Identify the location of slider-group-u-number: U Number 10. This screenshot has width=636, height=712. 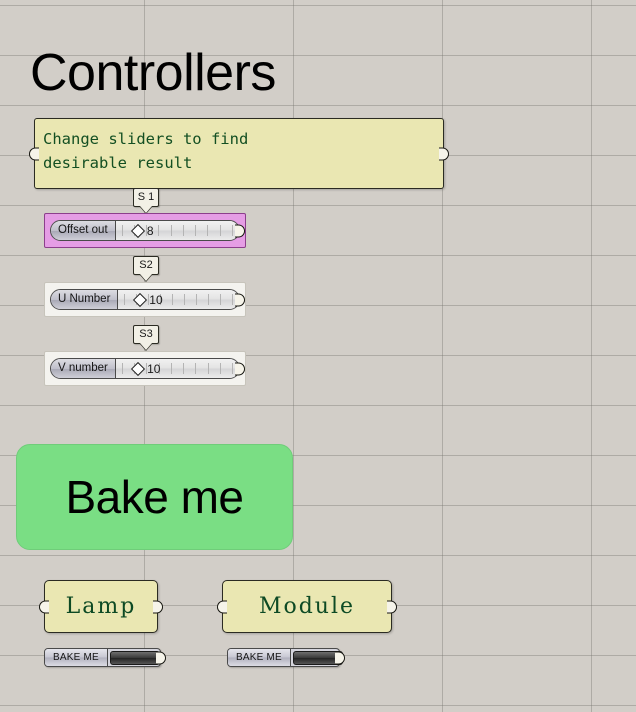
(145, 299).